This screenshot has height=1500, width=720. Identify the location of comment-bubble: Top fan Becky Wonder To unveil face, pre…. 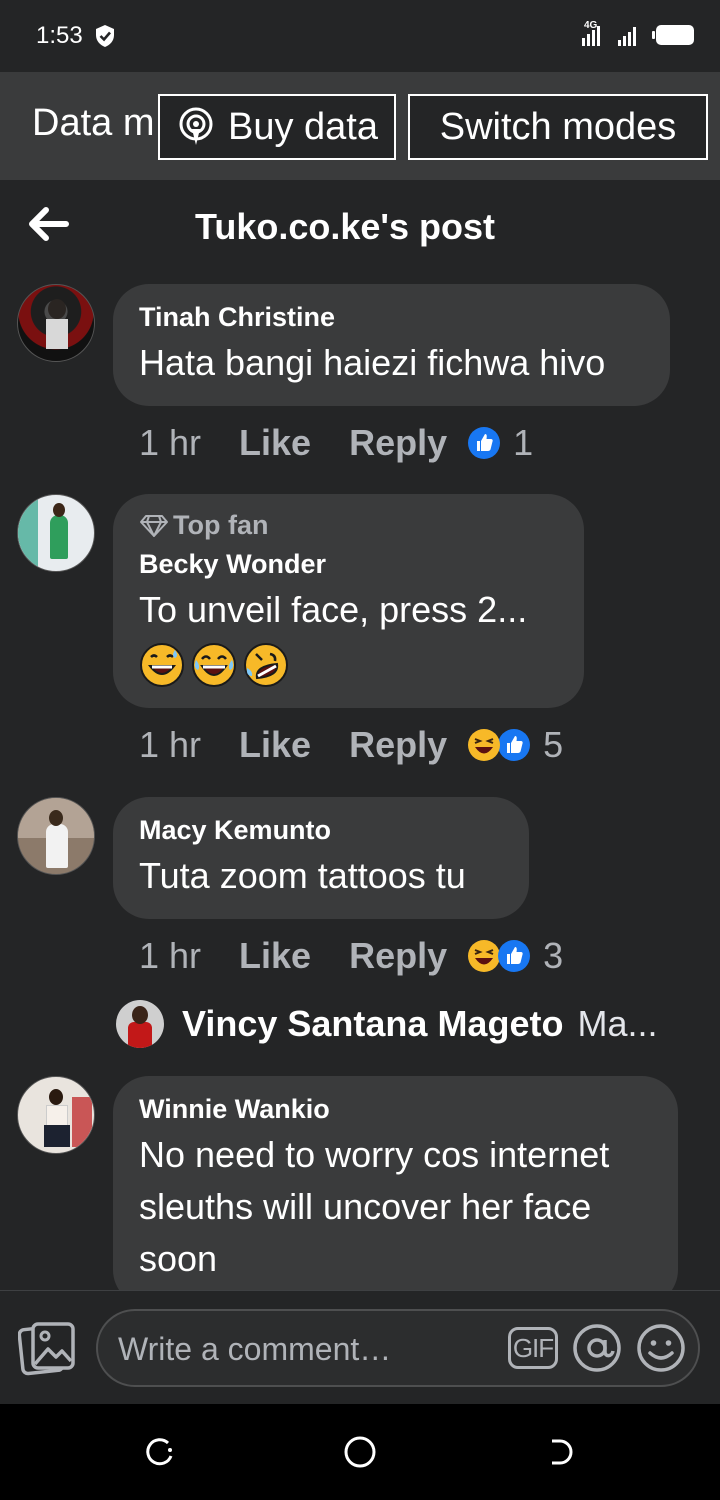
(348, 601).